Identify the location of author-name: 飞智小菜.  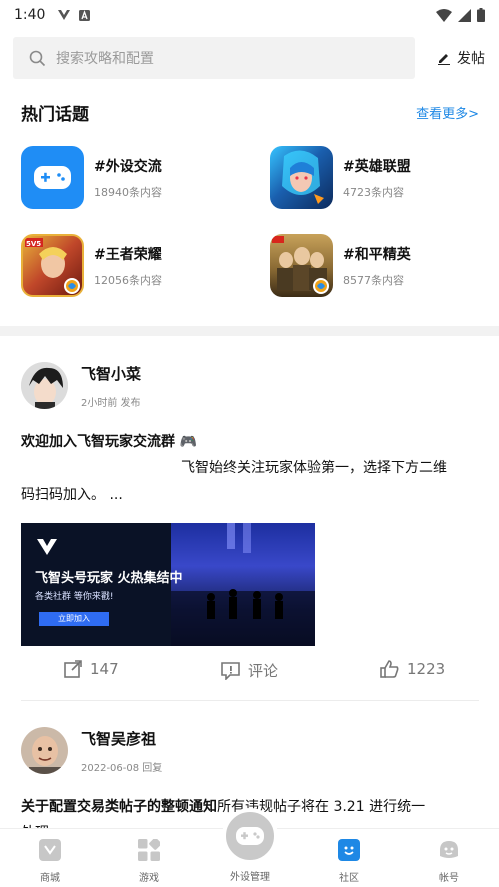
(111, 373).